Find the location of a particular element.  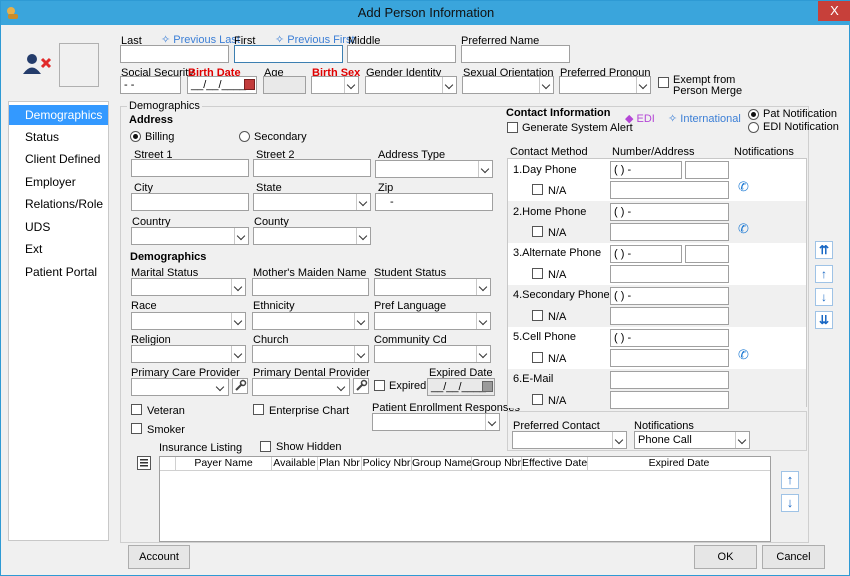

preferred-contact-select is located at coordinates (569, 440).